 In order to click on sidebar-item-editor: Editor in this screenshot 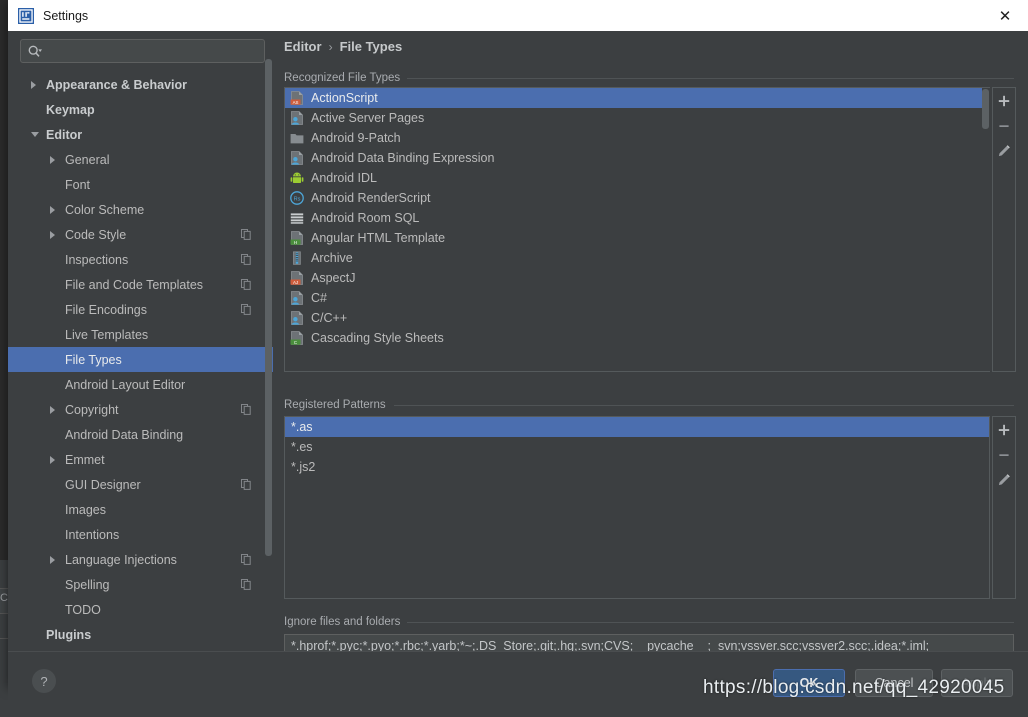, I will do `click(140, 134)`.